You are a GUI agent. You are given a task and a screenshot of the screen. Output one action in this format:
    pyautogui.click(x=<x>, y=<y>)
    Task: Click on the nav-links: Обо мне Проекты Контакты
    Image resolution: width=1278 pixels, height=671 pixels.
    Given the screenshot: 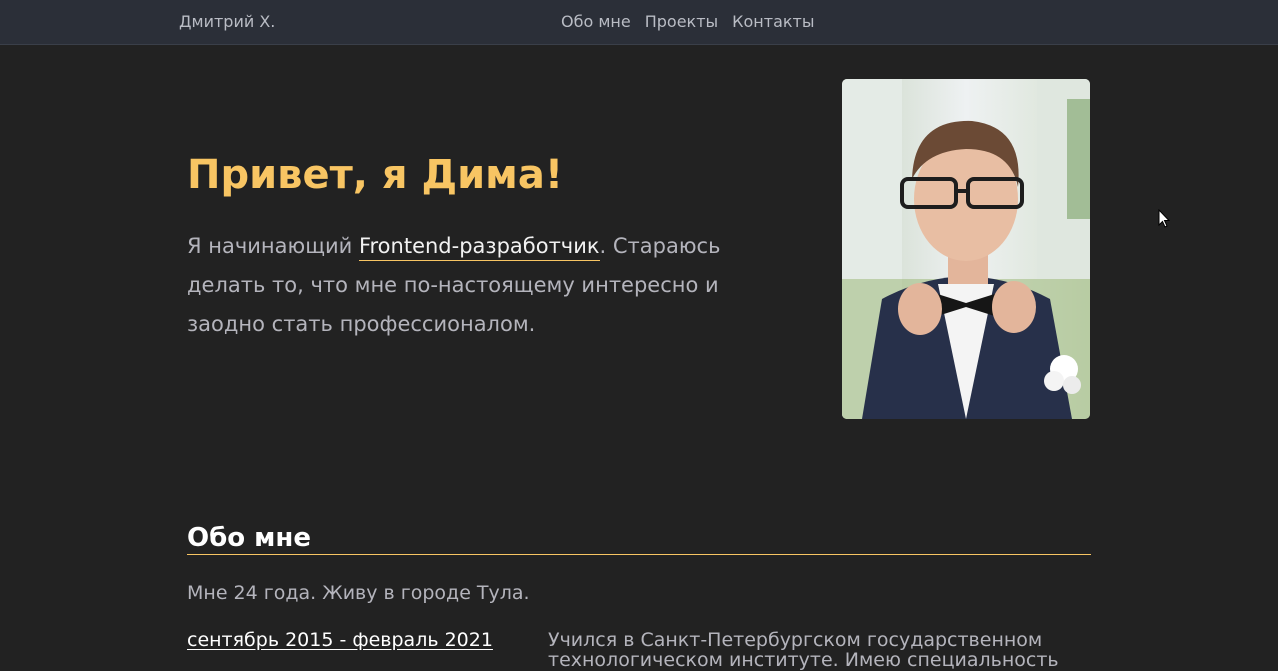 What is the action you would take?
    pyautogui.click(x=688, y=21)
    